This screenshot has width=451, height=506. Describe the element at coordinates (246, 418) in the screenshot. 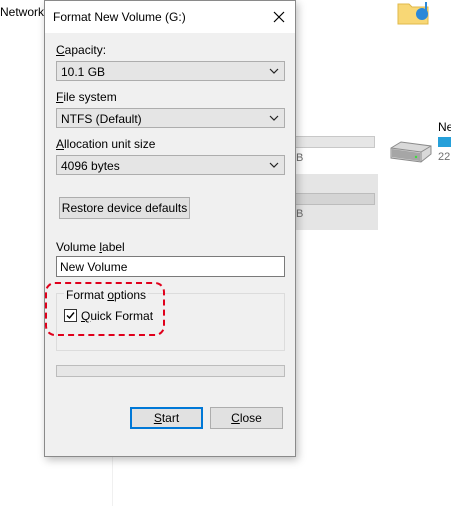

I see `close-button: Close` at that location.